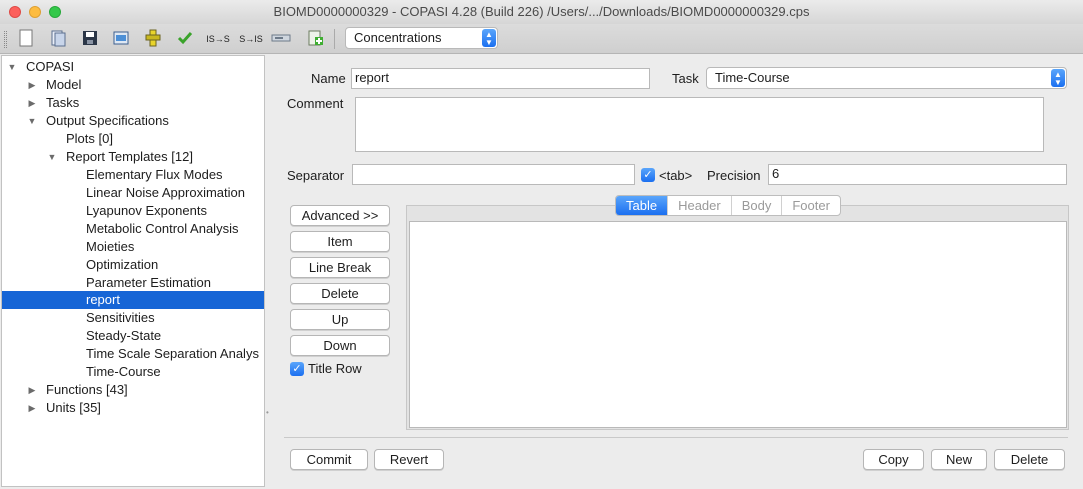 This screenshot has width=1083, height=489. Describe the element at coordinates (315, 103) in the screenshot. I see `comment-label: Comment` at that location.